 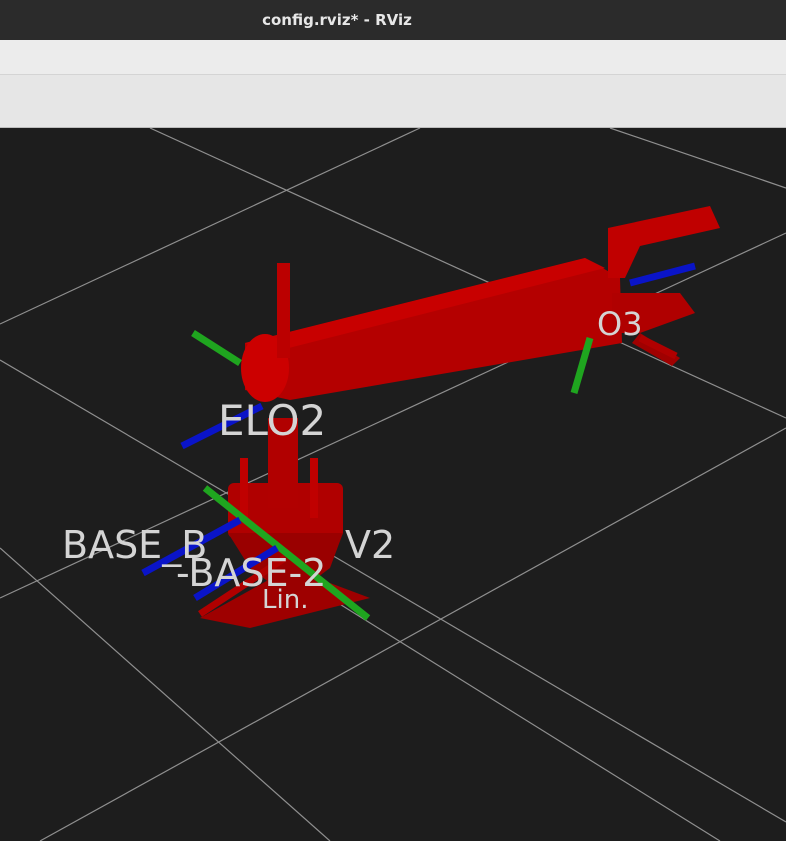 I want to click on axis-y-elbow, so click(x=216, y=348).